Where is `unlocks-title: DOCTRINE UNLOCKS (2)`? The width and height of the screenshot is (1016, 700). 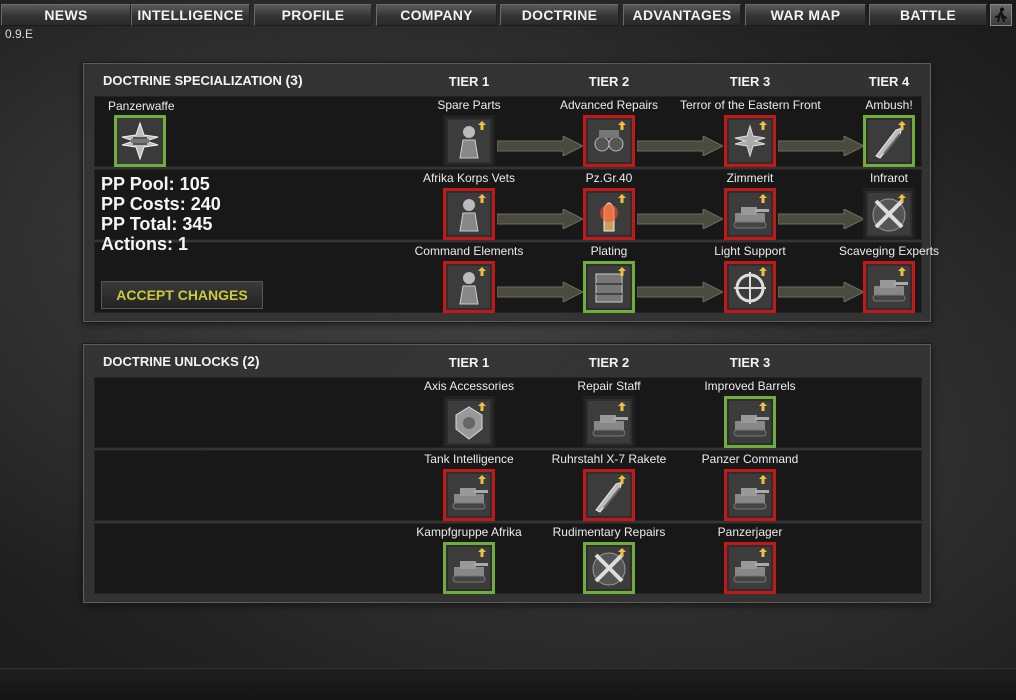 unlocks-title: DOCTRINE UNLOCKS (2) is located at coordinates (181, 361).